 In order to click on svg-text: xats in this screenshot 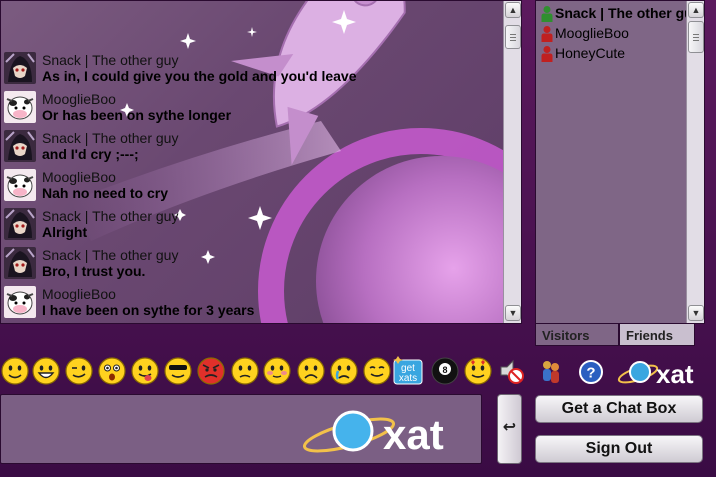, I will do `click(408, 378)`.